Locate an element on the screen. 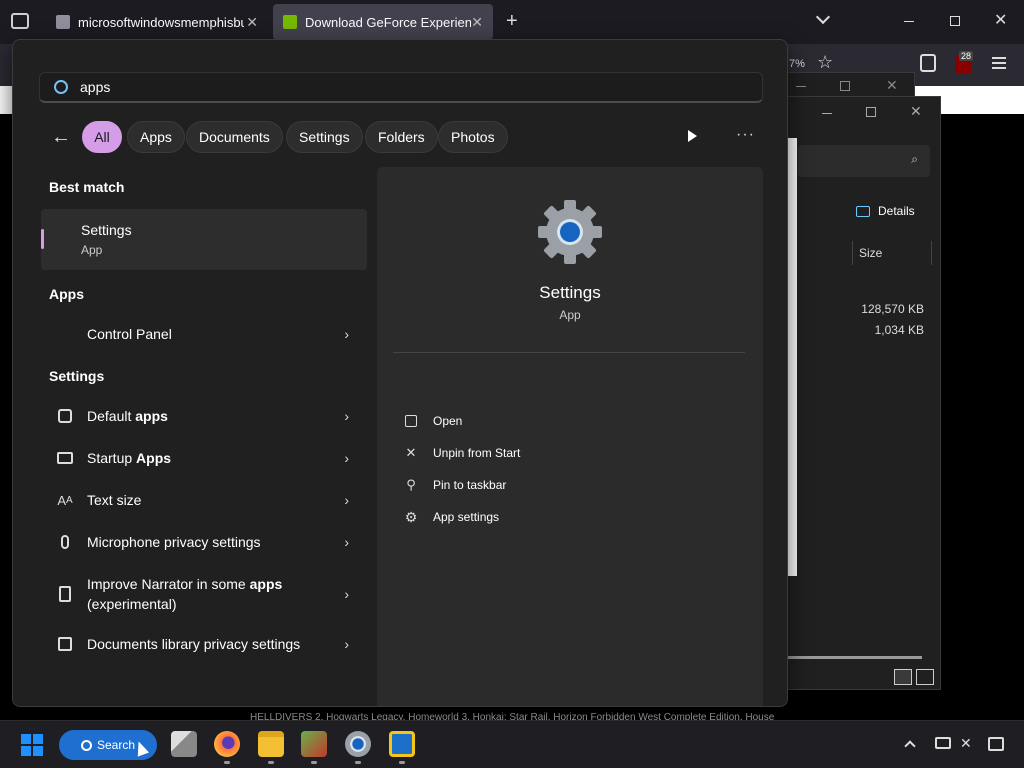 This screenshot has height=768, width=1024. result-default-apps: Default apps › is located at coordinates (204, 416).